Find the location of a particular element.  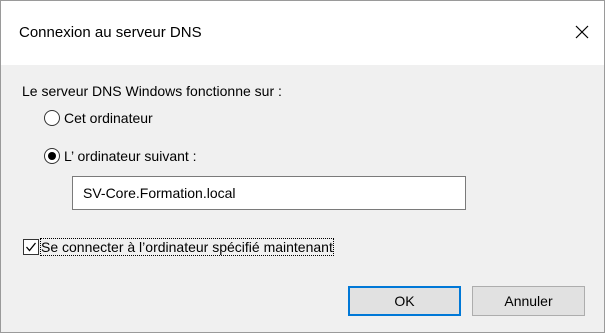

radio-following-computer: L’ ordinateur suivant : is located at coordinates (120, 156).